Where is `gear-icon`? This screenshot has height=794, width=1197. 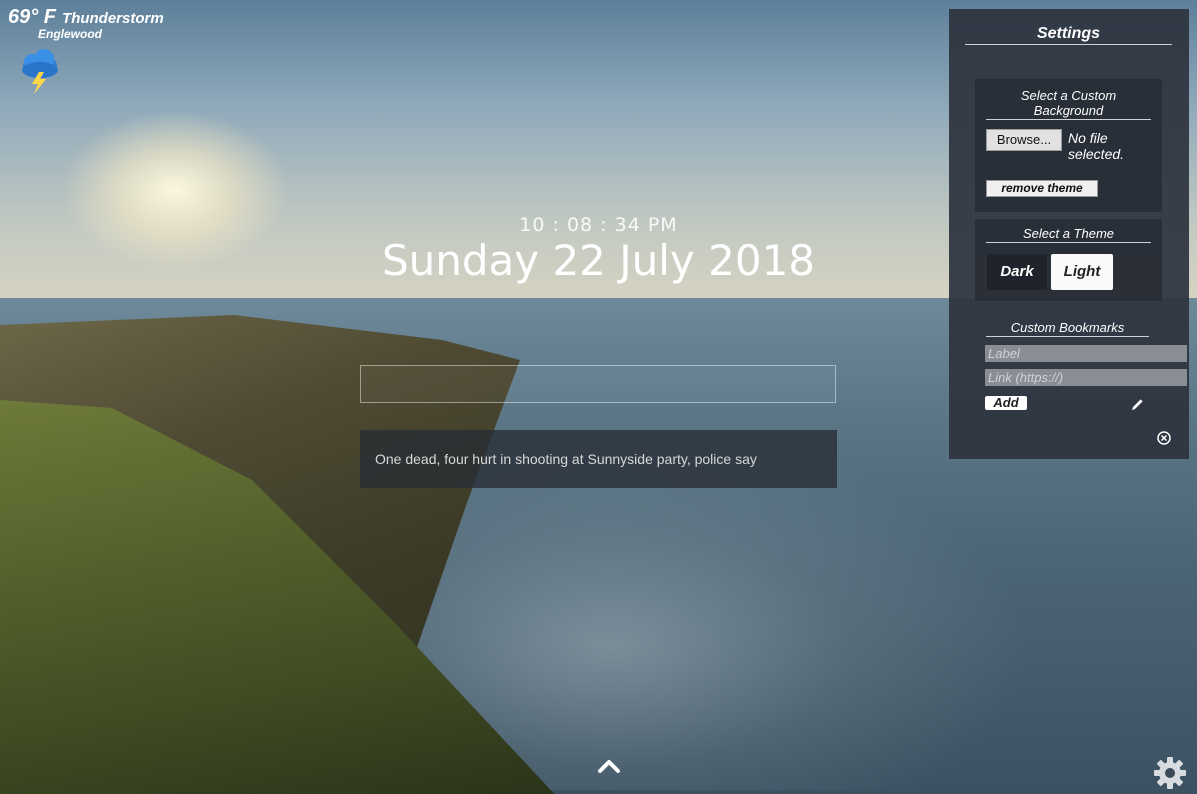 gear-icon is located at coordinates (1170, 773).